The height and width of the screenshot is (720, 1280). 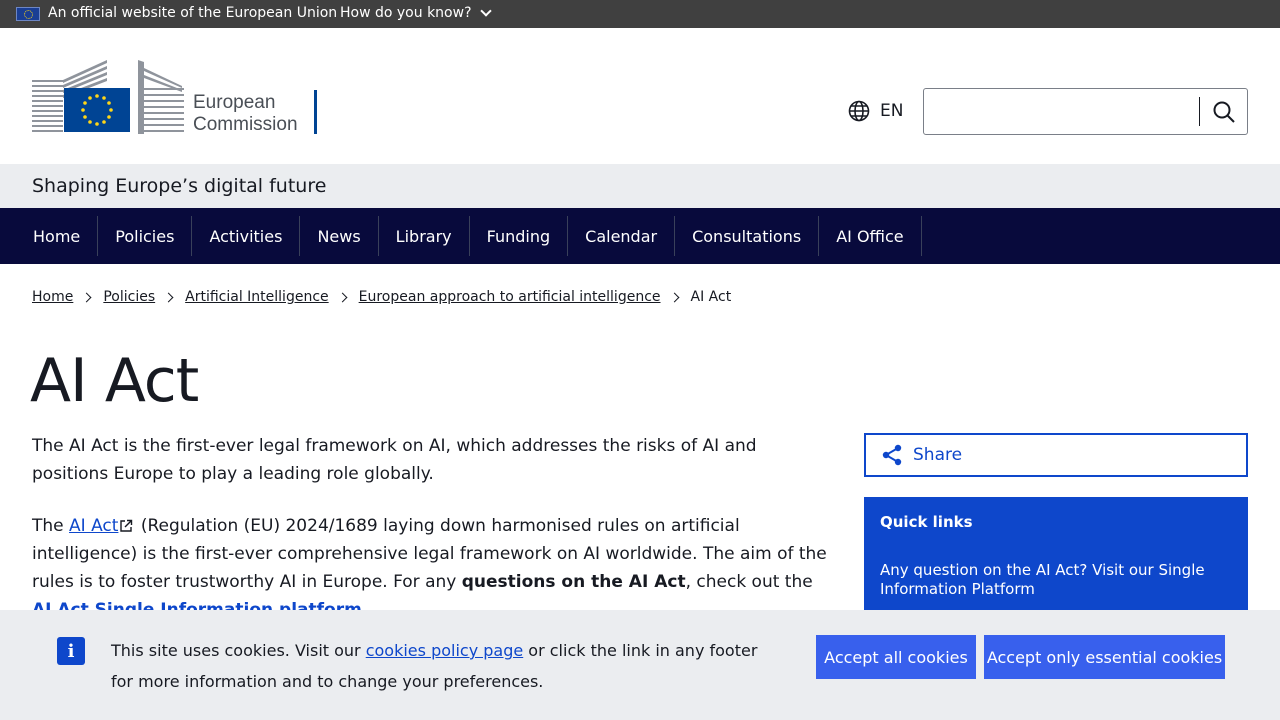 What do you see at coordinates (622, 236) in the screenshot?
I see `menu-item-calendar: Calendar` at bounding box center [622, 236].